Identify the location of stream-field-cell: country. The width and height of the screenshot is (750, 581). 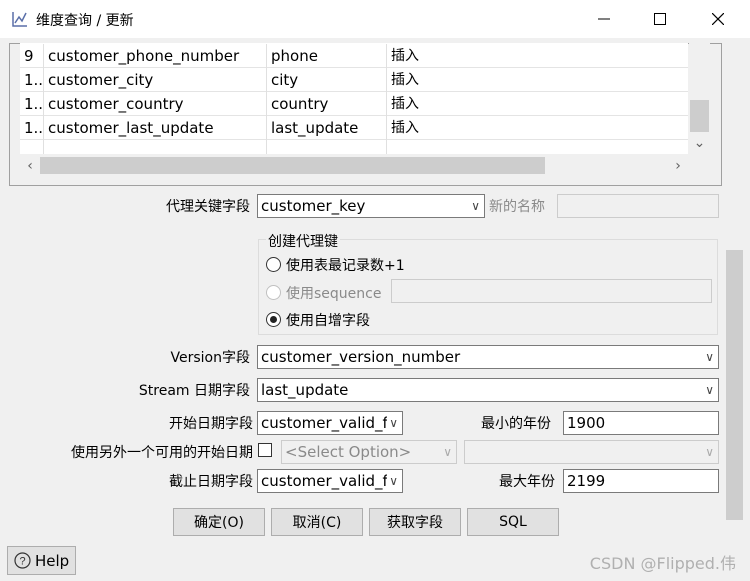
(327, 104).